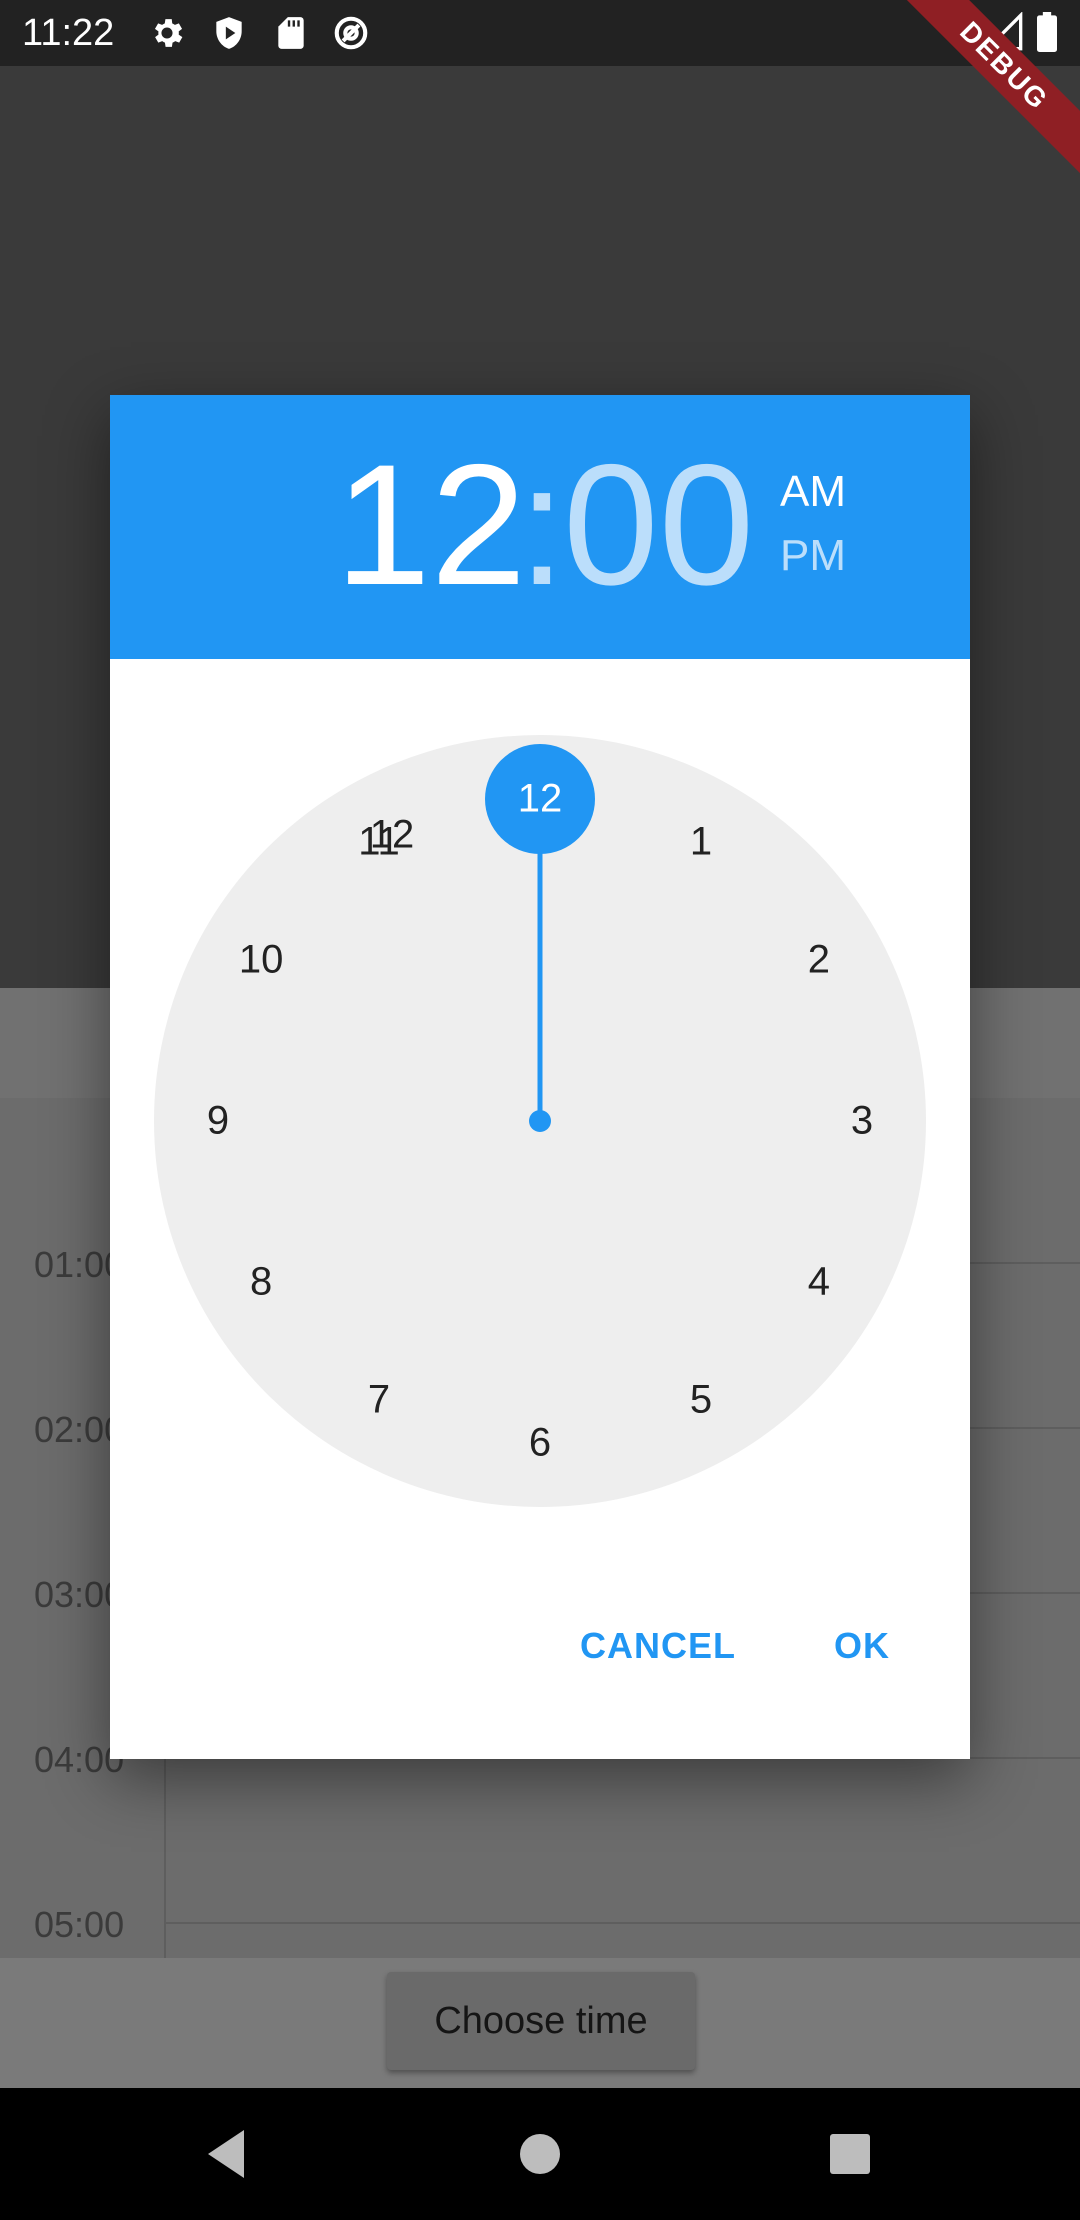 The image size is (1080, 2220). What do you see at coordinates (862, 1121) in the screenshot?
I see `dial-hour-3: 3` at bounding box center [862, 1121].